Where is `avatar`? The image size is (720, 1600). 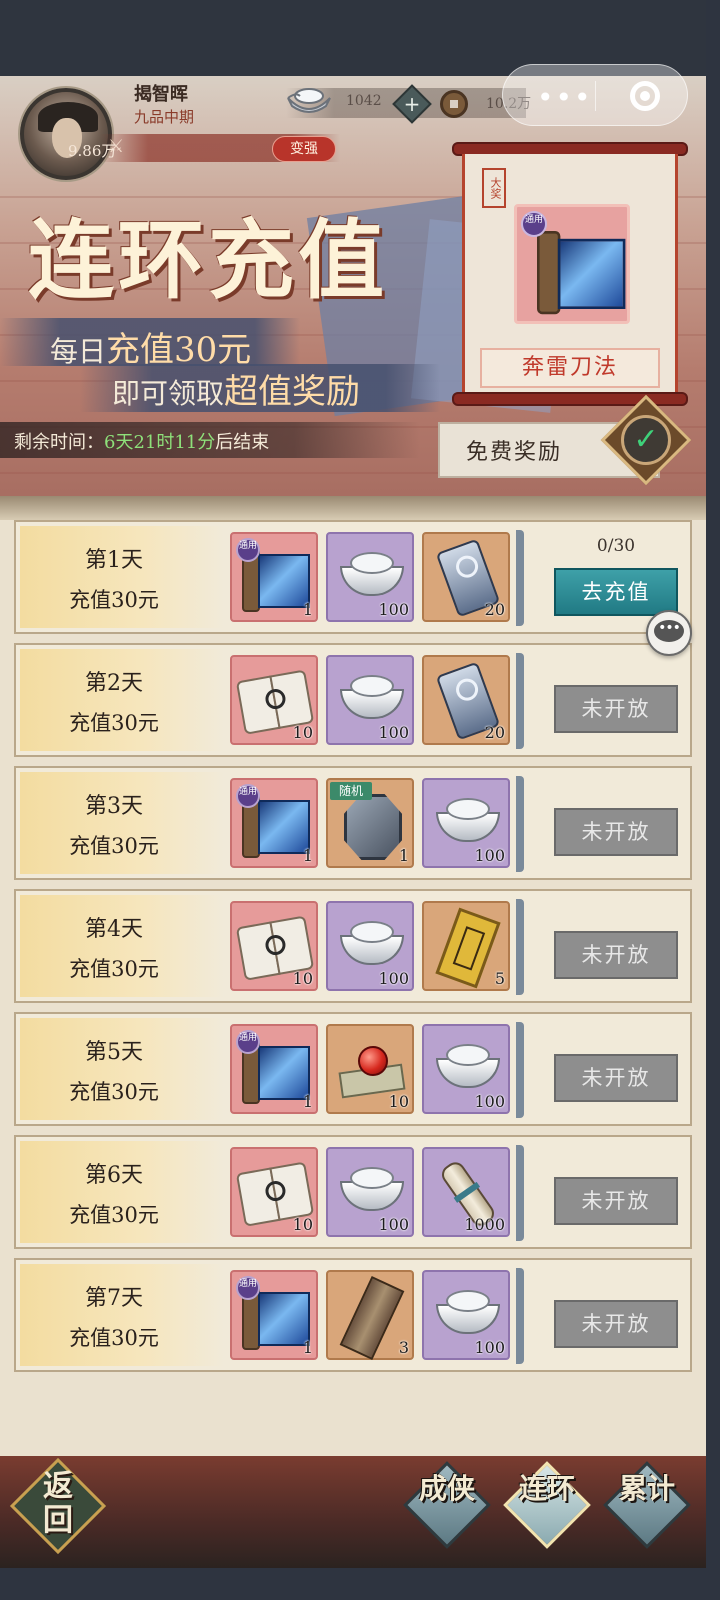 avatar is located at coordinates (66, 134).